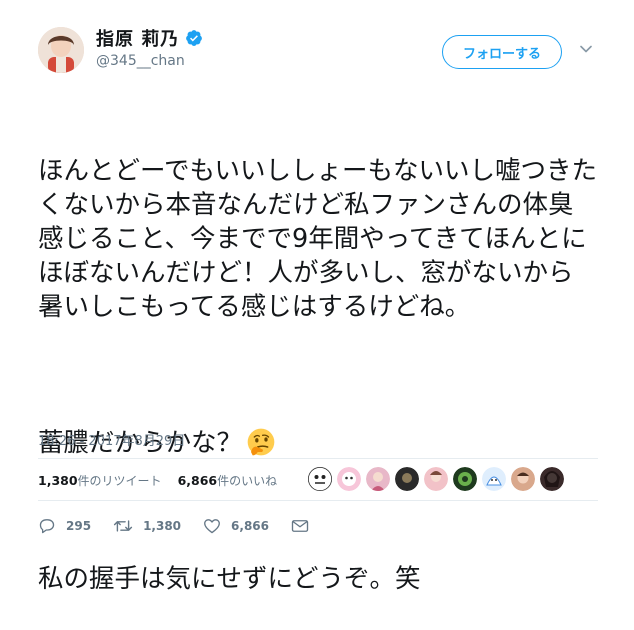 The width and height of the screenshot is (634, 630). Describe the element at coordinates (212, 526) in the screenshot. I see `heart-icon` at that location.